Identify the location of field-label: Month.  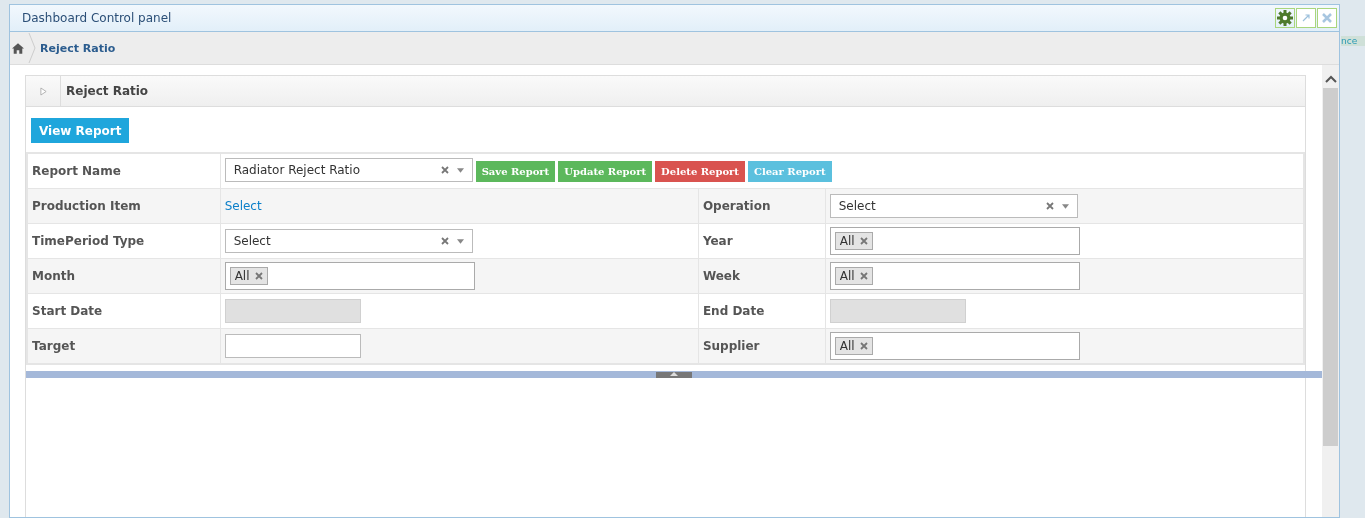
(124, 276).